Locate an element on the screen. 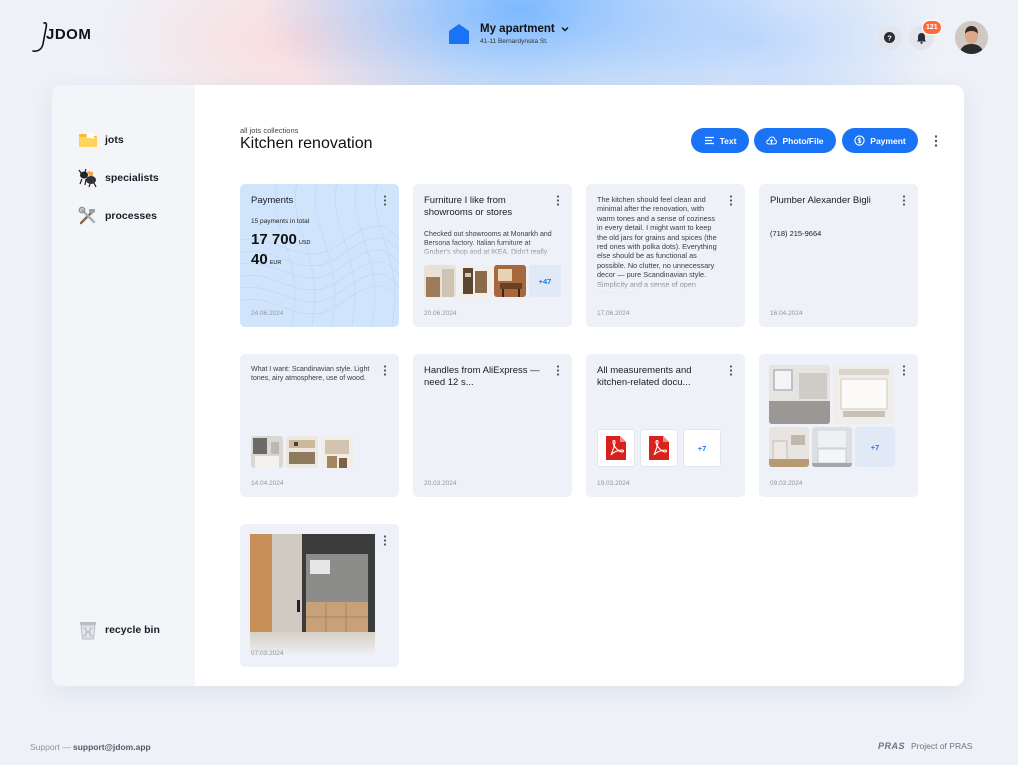  card-title: Payments is located at coordinates (272, 200).